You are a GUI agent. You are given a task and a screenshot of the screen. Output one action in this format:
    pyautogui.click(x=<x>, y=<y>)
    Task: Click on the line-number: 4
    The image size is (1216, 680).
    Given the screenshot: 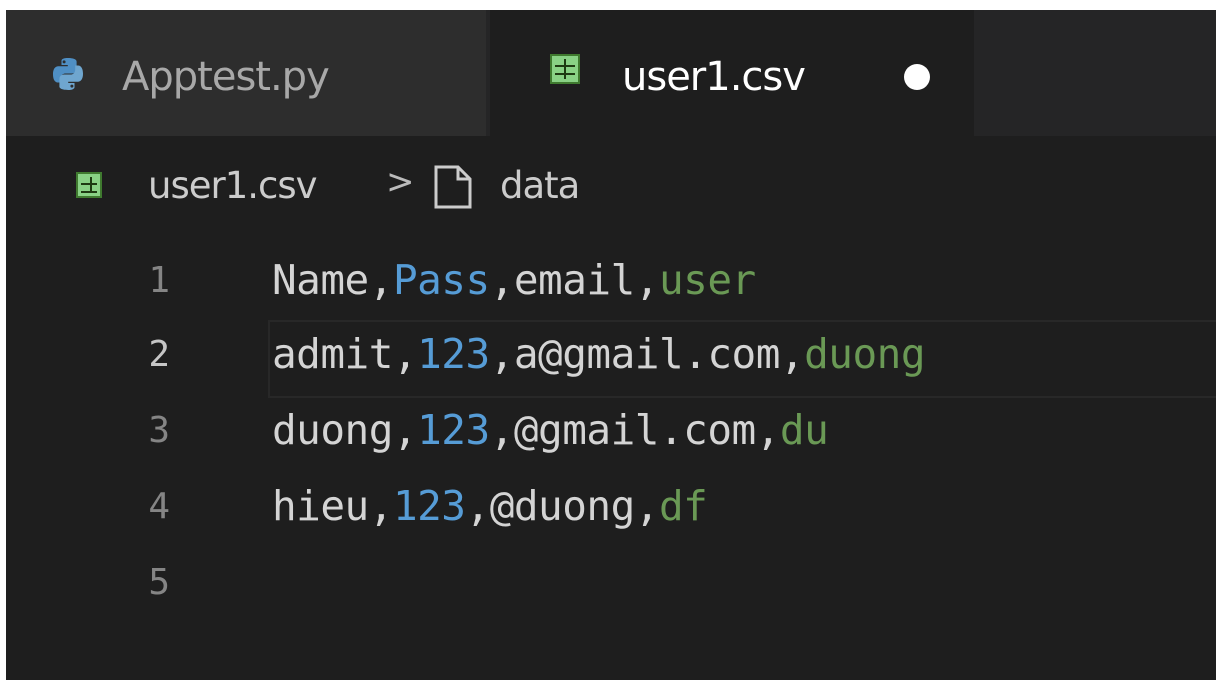 What is the action you would take?
    pyautogui.click(x=159, y=506)
    